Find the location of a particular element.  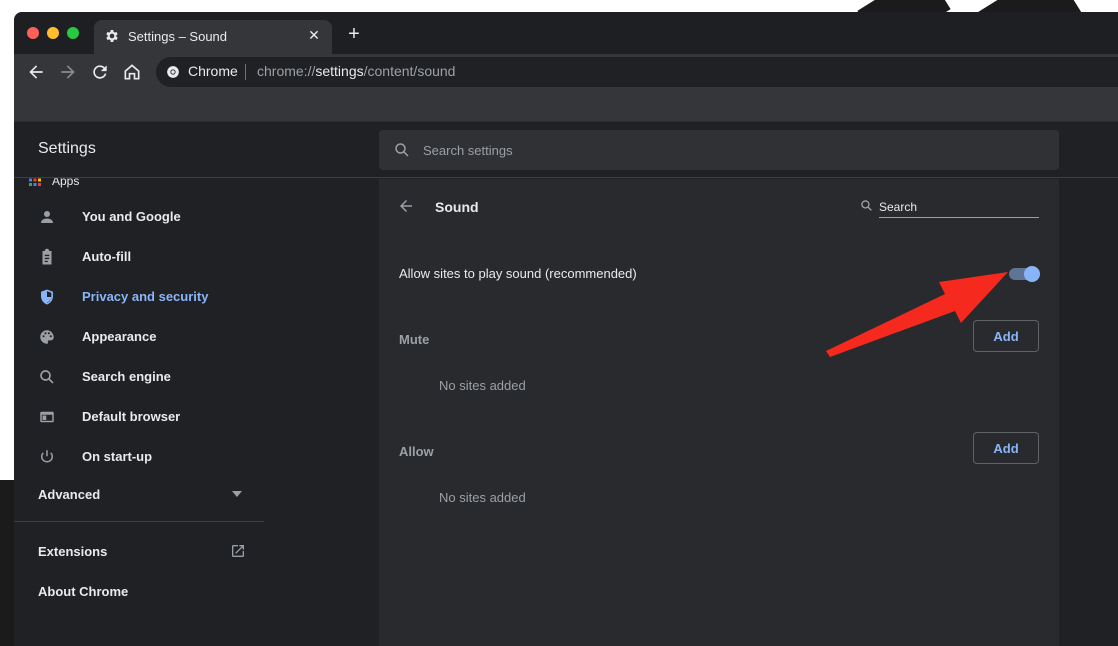

toolbar: Chrome chrome://settings/content/sound is located at coordinates (566, 72).